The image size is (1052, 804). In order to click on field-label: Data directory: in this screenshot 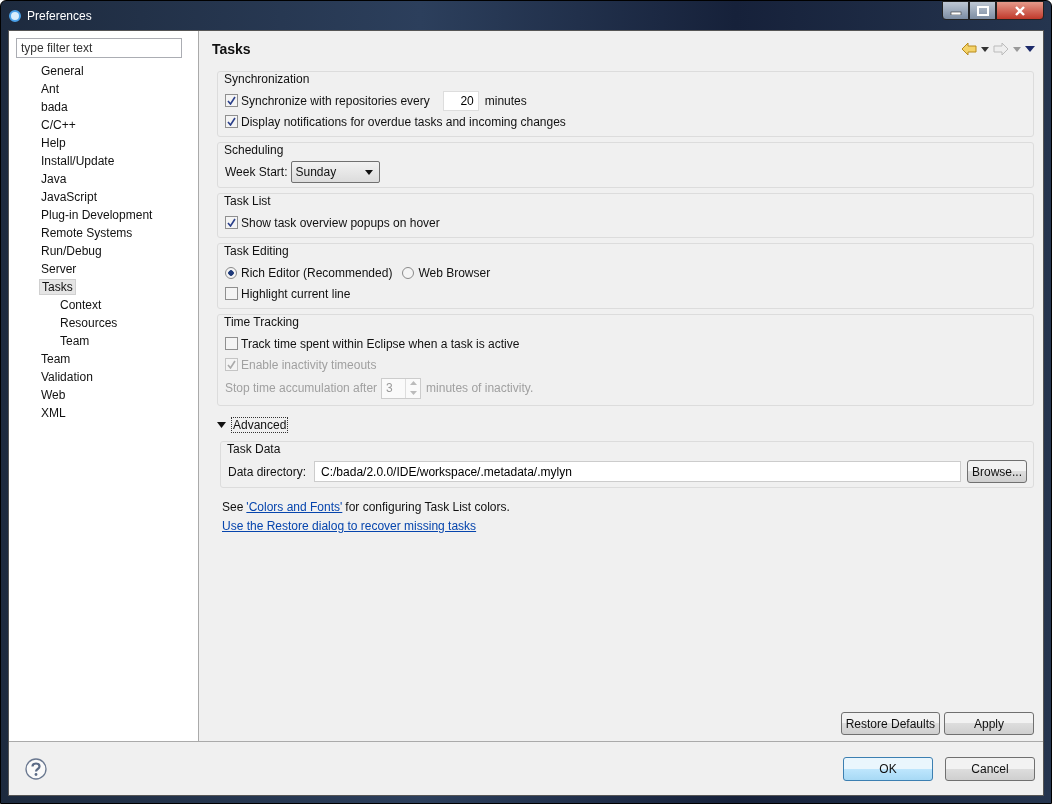, I will do `click(267, 471)`.